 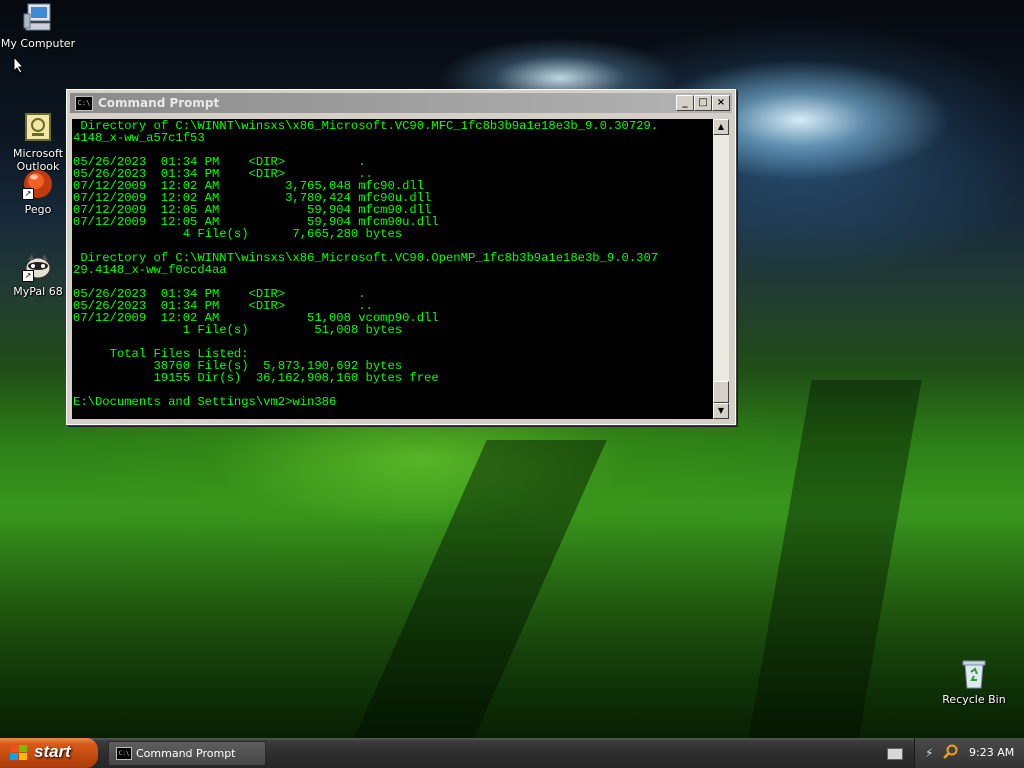 I want to click on scroll-up-button: ▲, so click(x=721, y=127).